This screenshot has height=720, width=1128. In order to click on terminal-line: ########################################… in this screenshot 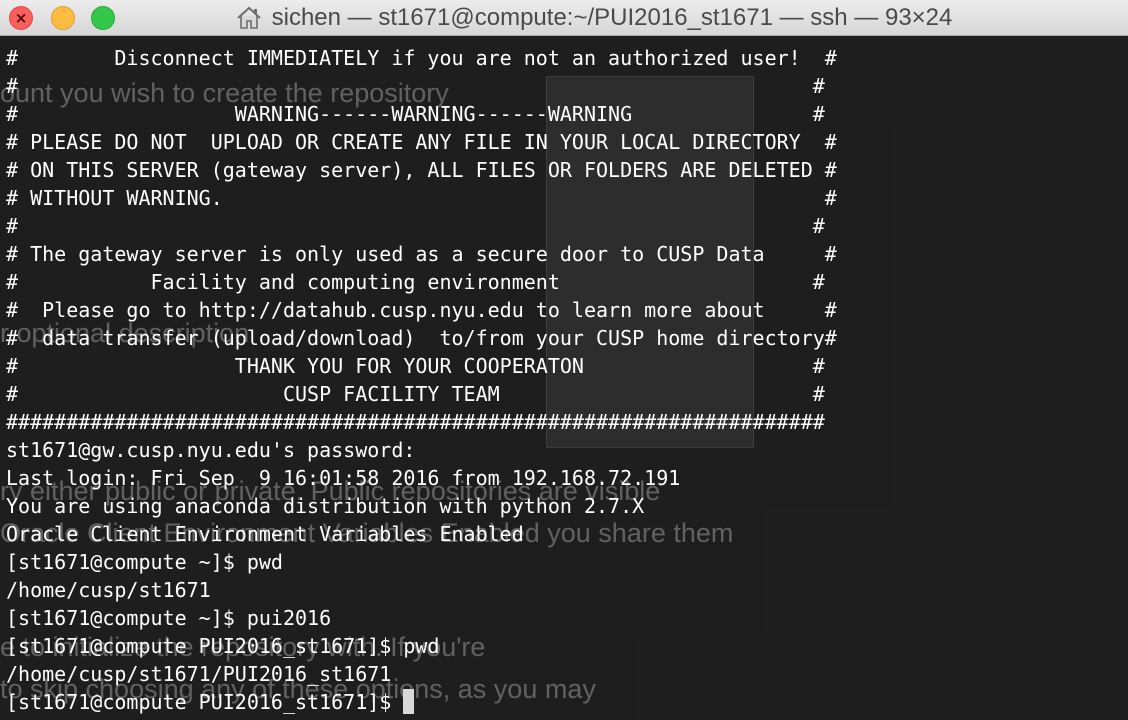, I will do `click(415, 422)`.